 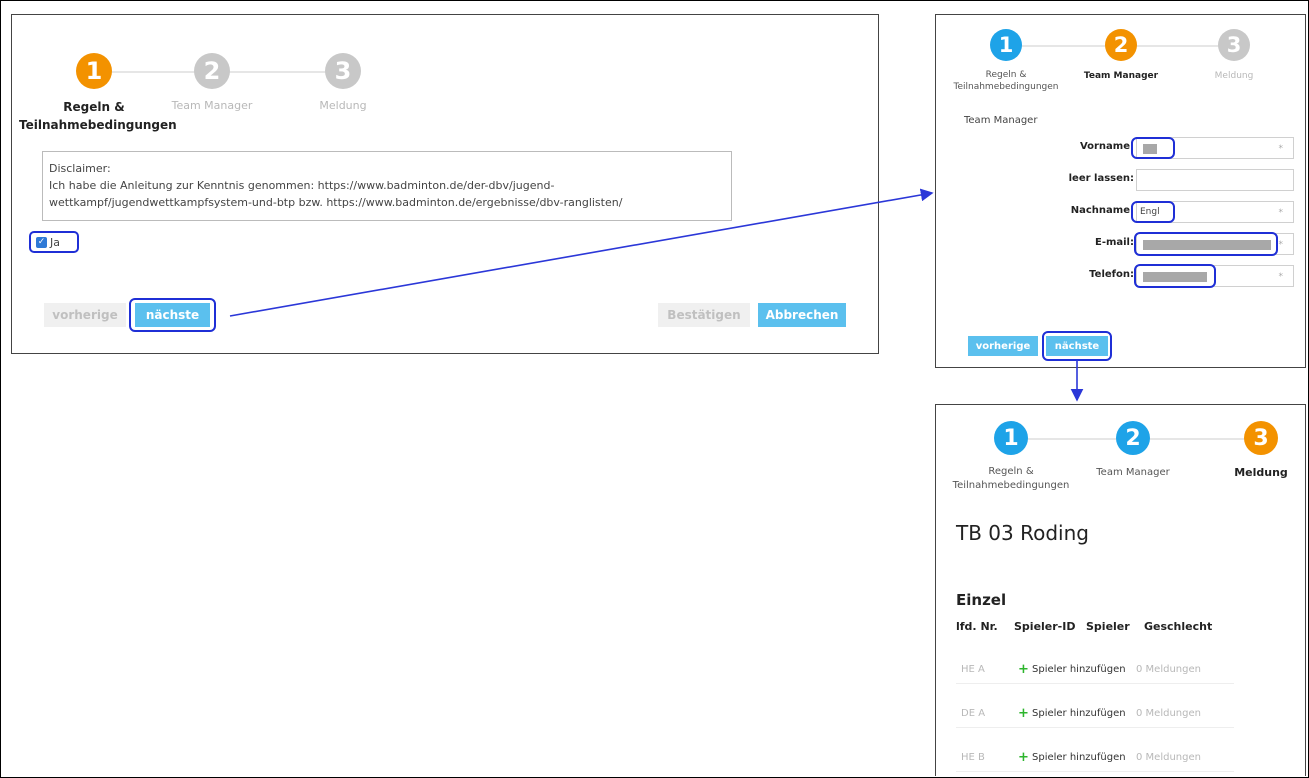 What do you see at coordinates (581, 252) in the screenshot?
I see `arrow-to-team-manager` at bounding box center [581, 252].